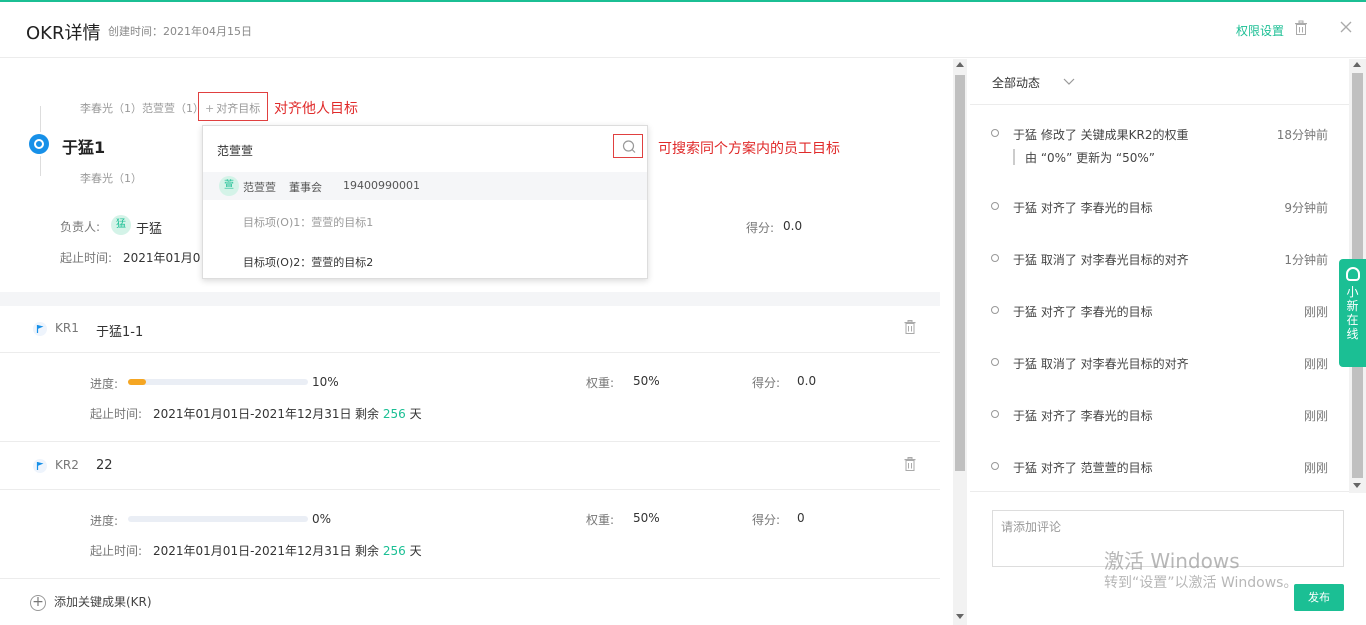 The height and width of the screenshot is (625, 1366). I want to click on activity-item: 于猛 对齐了 李春光的目标 刚刚, so click(1160, 313).